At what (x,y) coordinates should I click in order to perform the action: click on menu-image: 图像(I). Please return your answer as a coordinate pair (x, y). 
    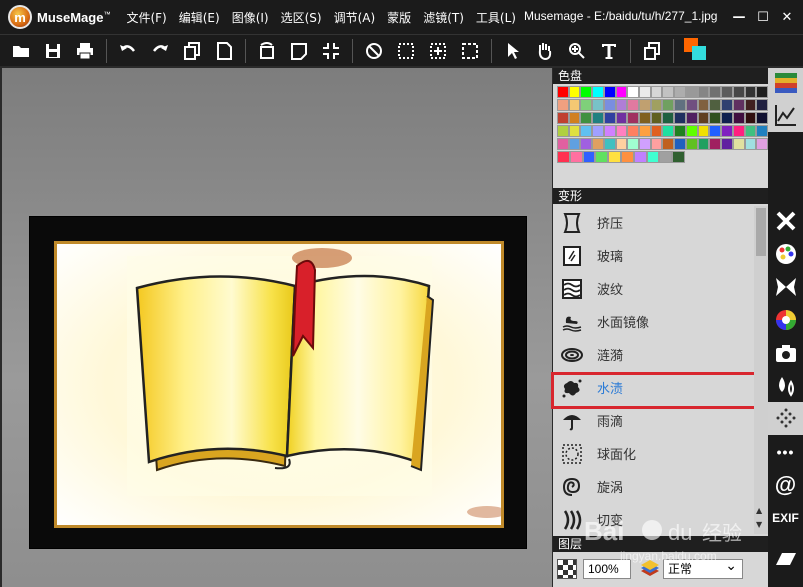
    Looking at the image, I should click on (250, 17).